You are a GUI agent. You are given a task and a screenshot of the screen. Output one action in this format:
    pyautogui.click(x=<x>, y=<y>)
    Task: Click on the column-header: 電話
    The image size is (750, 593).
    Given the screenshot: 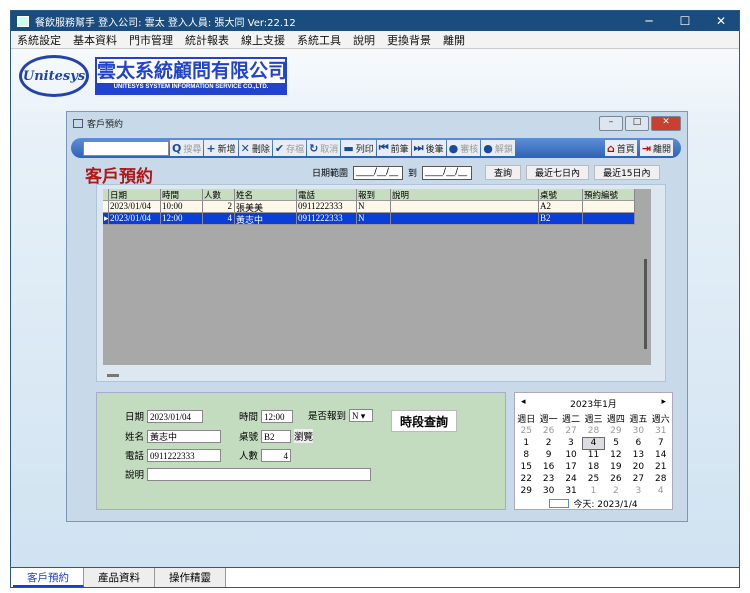 What is the action you would take?
    pyautogui.click(x=327, y=195)
    